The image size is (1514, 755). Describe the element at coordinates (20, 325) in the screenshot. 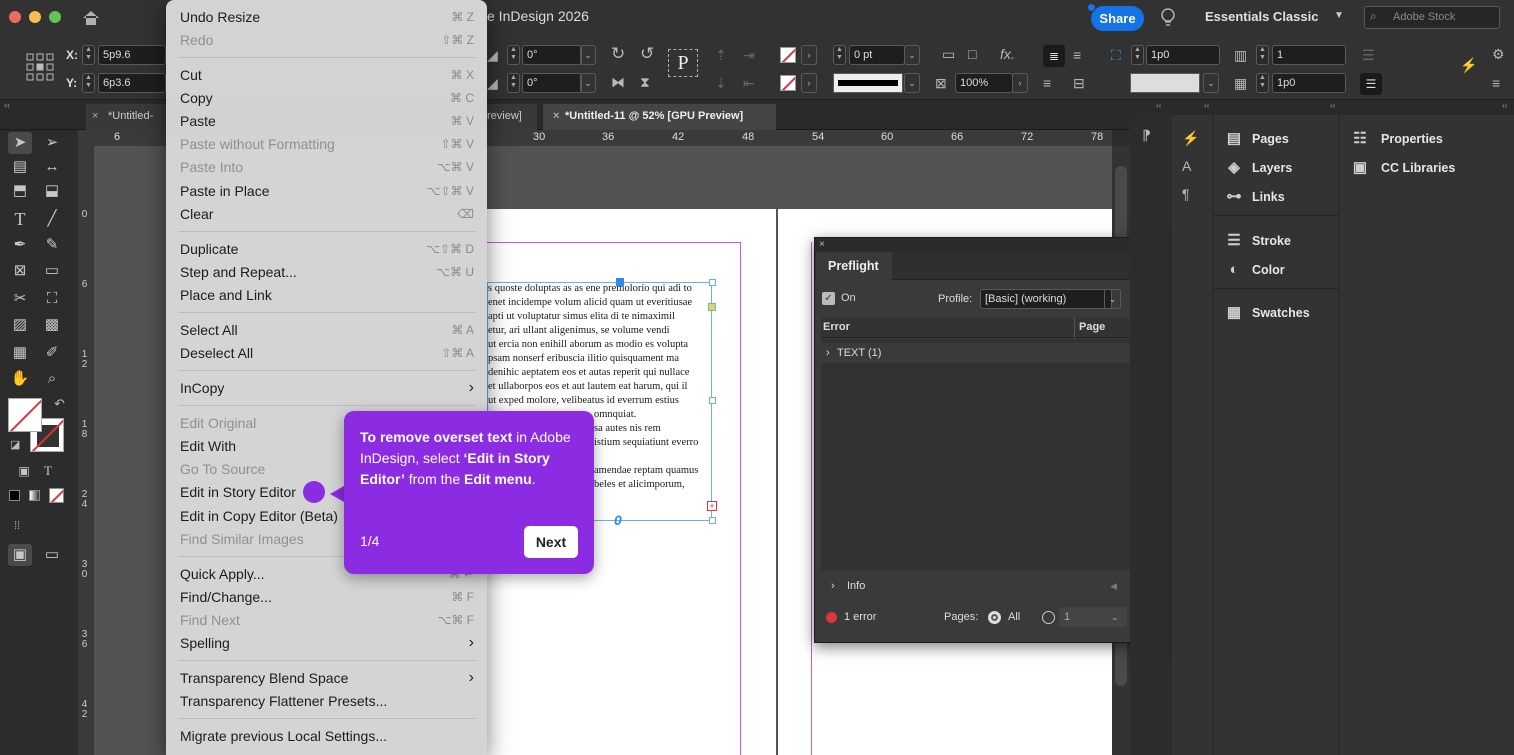

I see `gradient-swatch-tool-icon: ▨` at that location.